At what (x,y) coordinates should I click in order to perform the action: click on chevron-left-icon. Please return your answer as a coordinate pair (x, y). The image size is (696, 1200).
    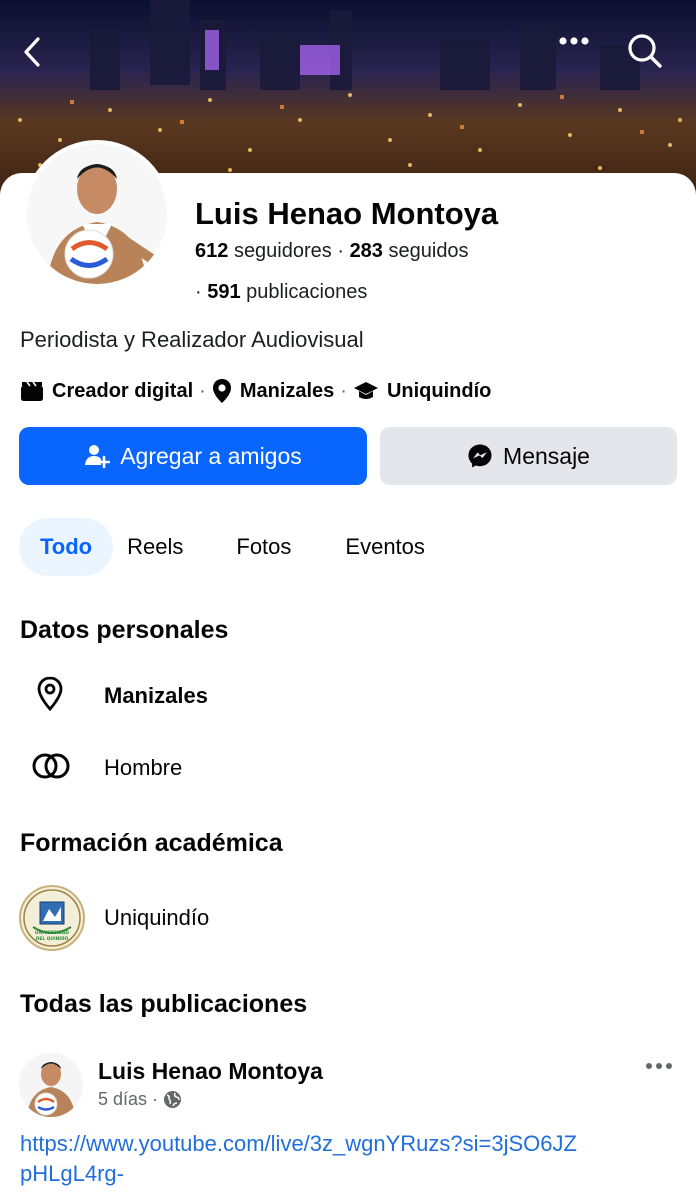
    Looking at the image, I should click on (32, 52).